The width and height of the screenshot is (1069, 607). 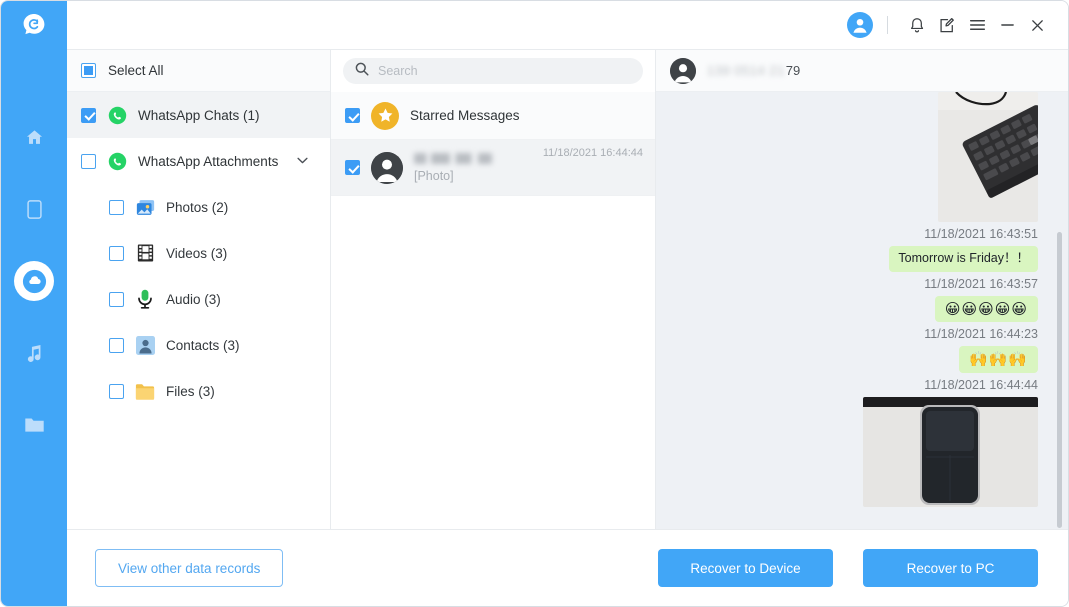 I want to click on close-icon, so click(x=1037, y=25).